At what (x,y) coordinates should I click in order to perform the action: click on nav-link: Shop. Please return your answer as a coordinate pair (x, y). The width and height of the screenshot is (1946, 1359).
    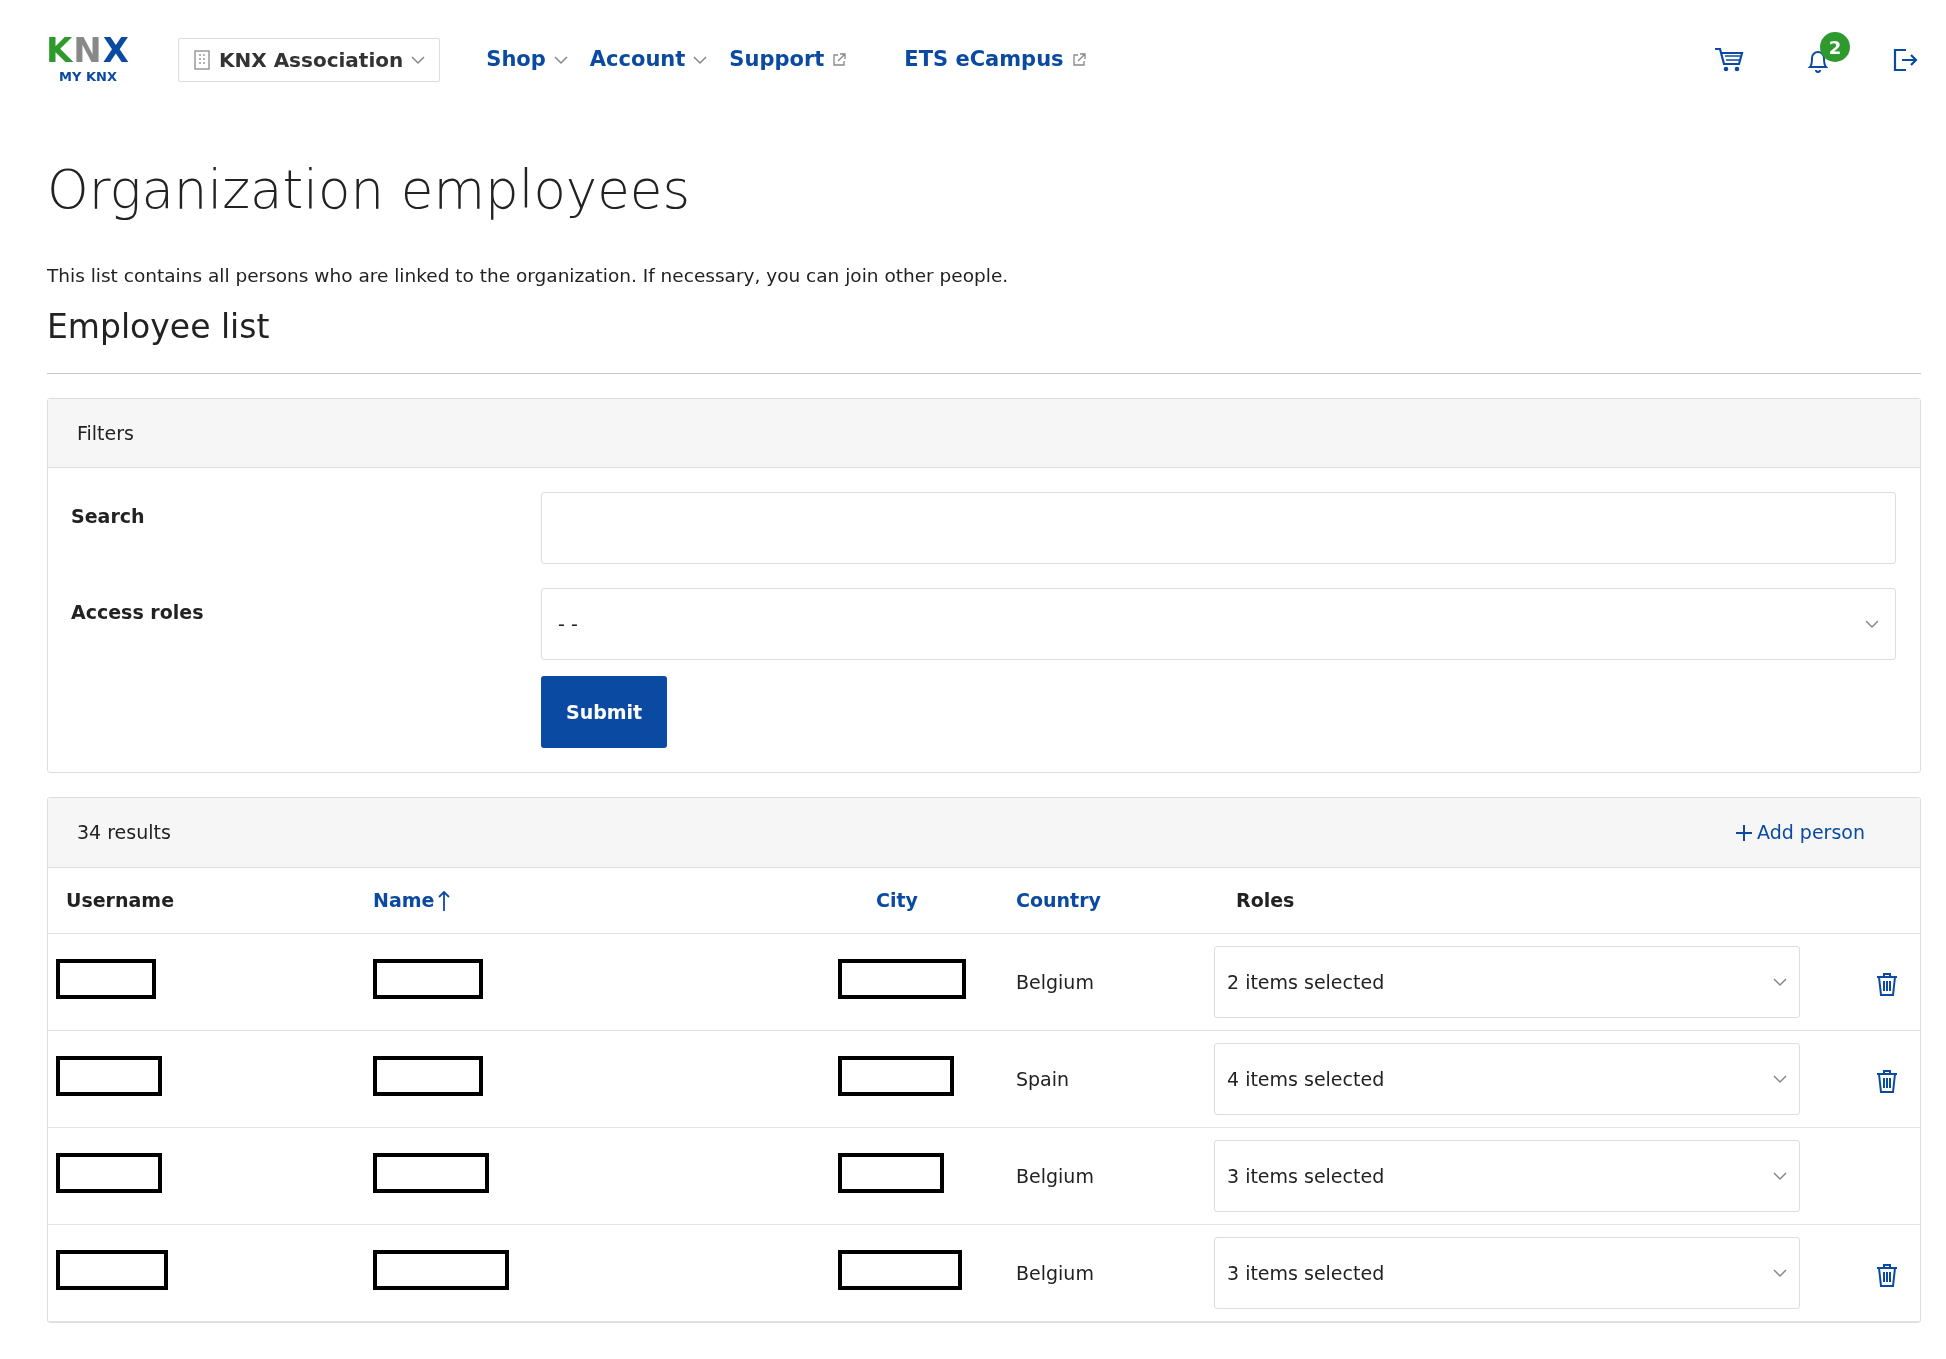
    Looking at the image, I should click on (527, 60).